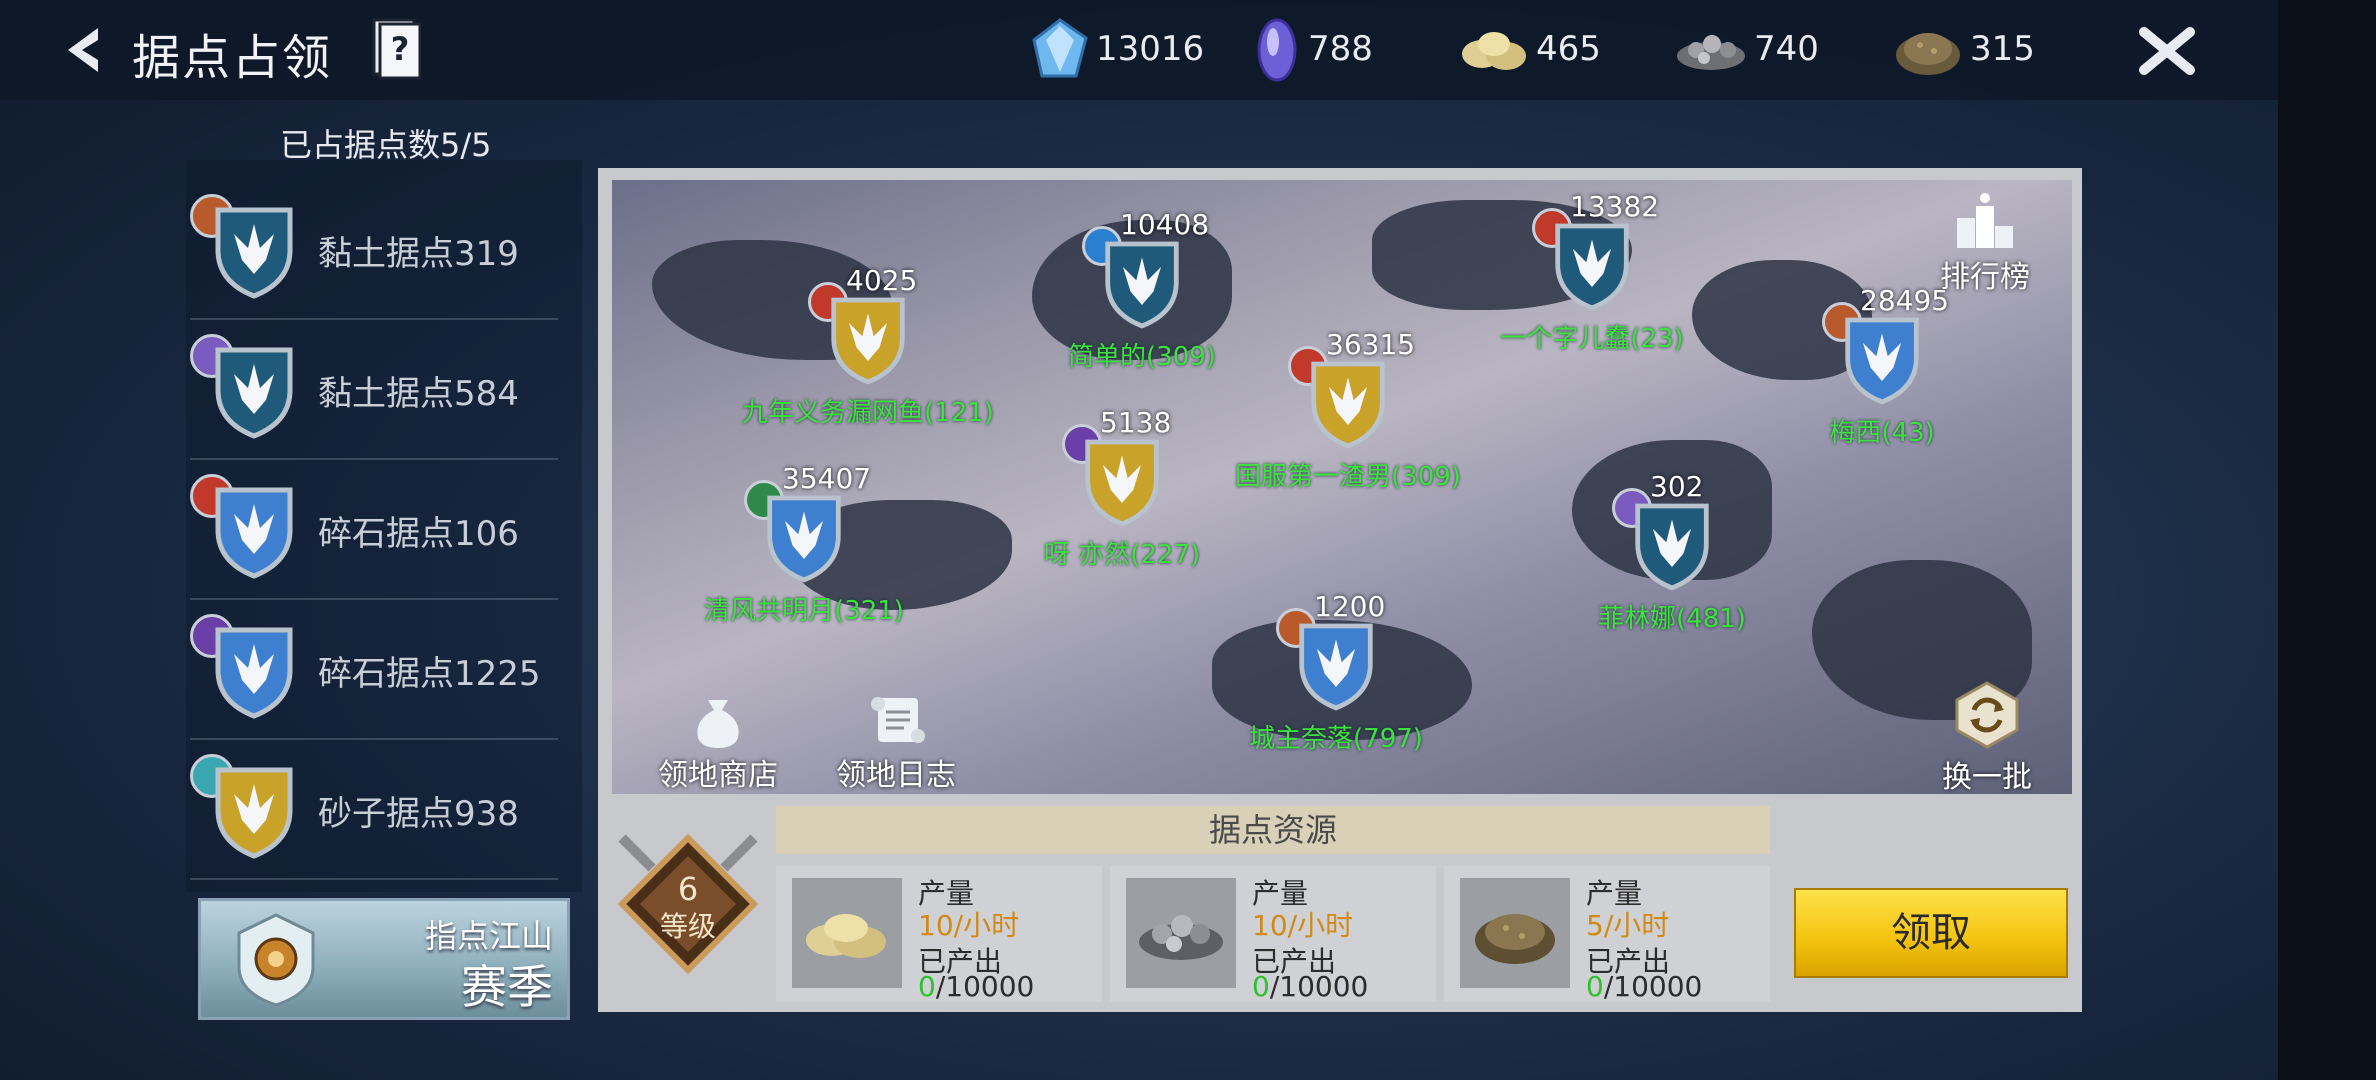  I want to click on stronghold-name: 黏土据点319, so click(418, 254).